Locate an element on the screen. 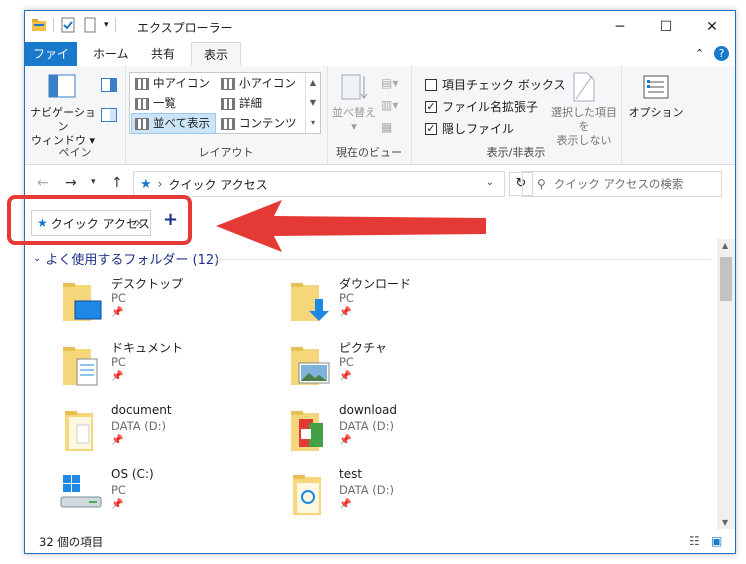 The height and width of the screenshot is (564, 746). item-location: DATA (D:) is located at coordinates (366, 426).